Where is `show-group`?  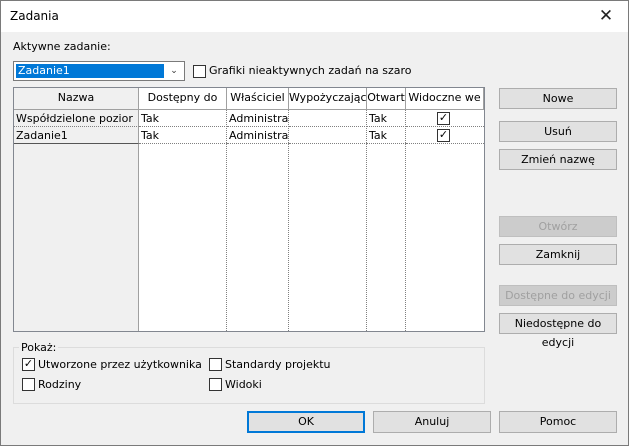 show-group is located at coordinates (249, 375).